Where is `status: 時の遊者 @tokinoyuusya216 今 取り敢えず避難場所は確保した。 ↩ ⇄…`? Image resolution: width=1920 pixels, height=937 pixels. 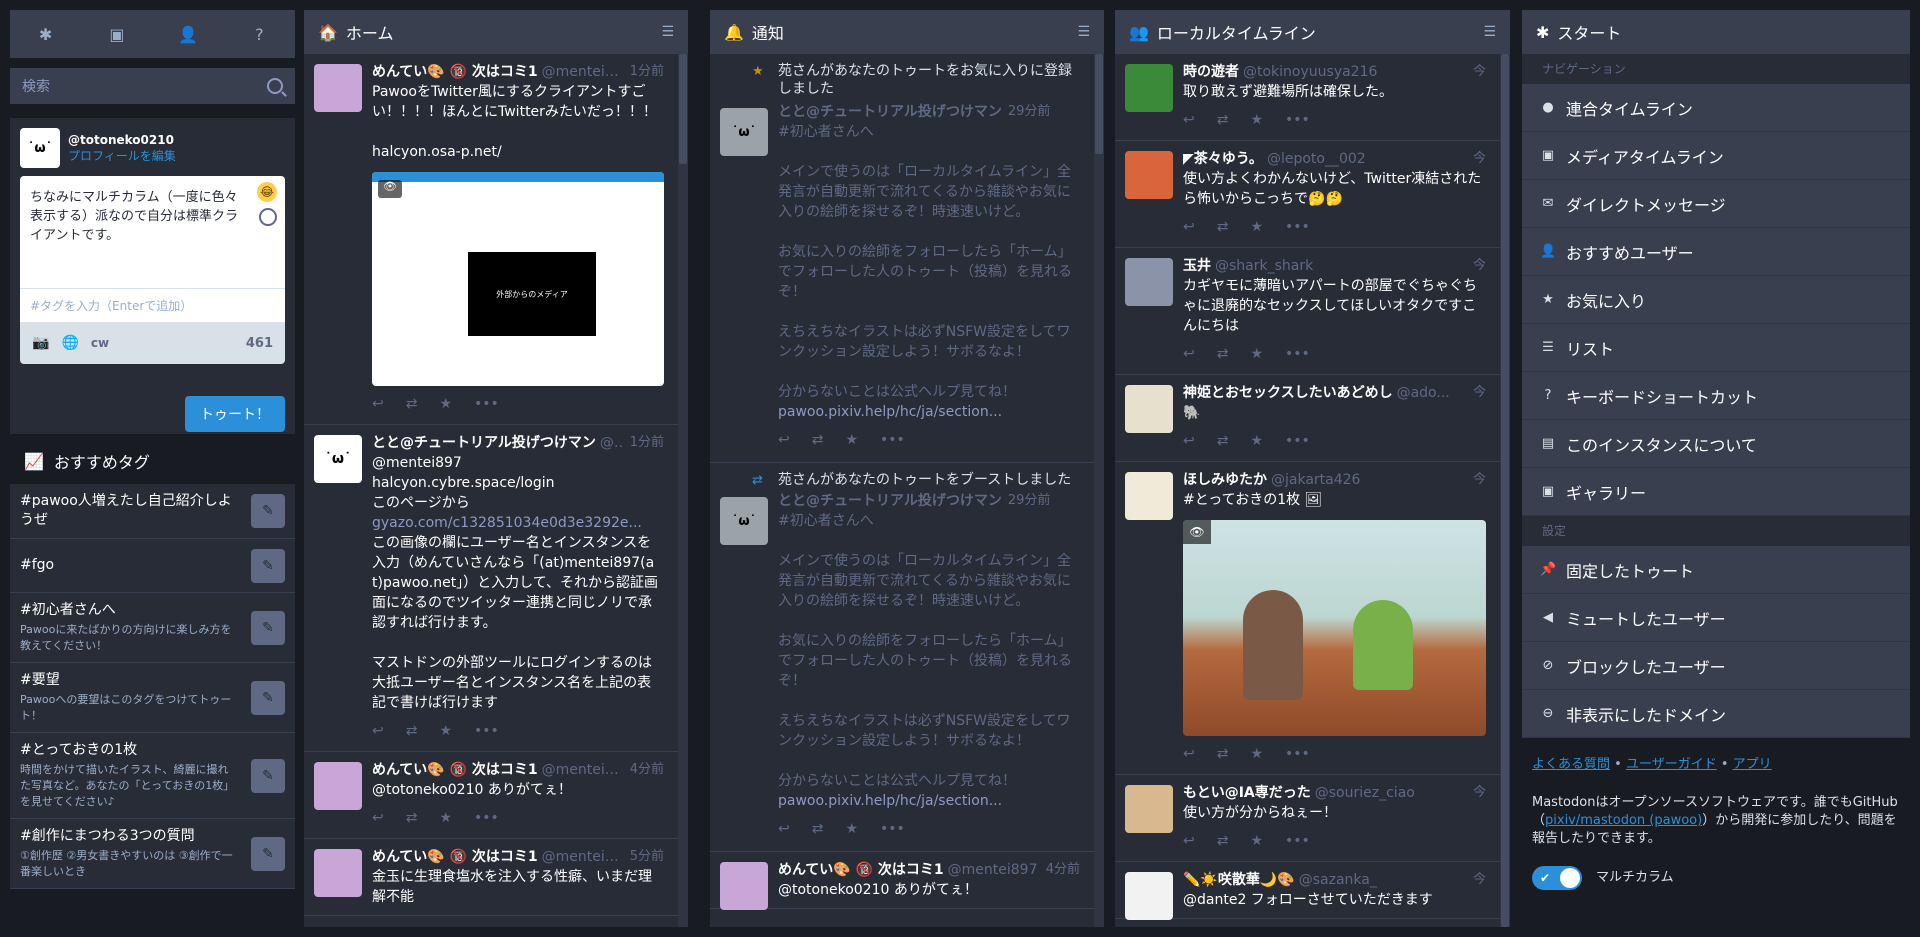 status: 時の遊者 @tokinoyuusya216 今 取り敢えず避難場所は確保した。 ↩ ⇄… is located at coordinates (1307, 97).